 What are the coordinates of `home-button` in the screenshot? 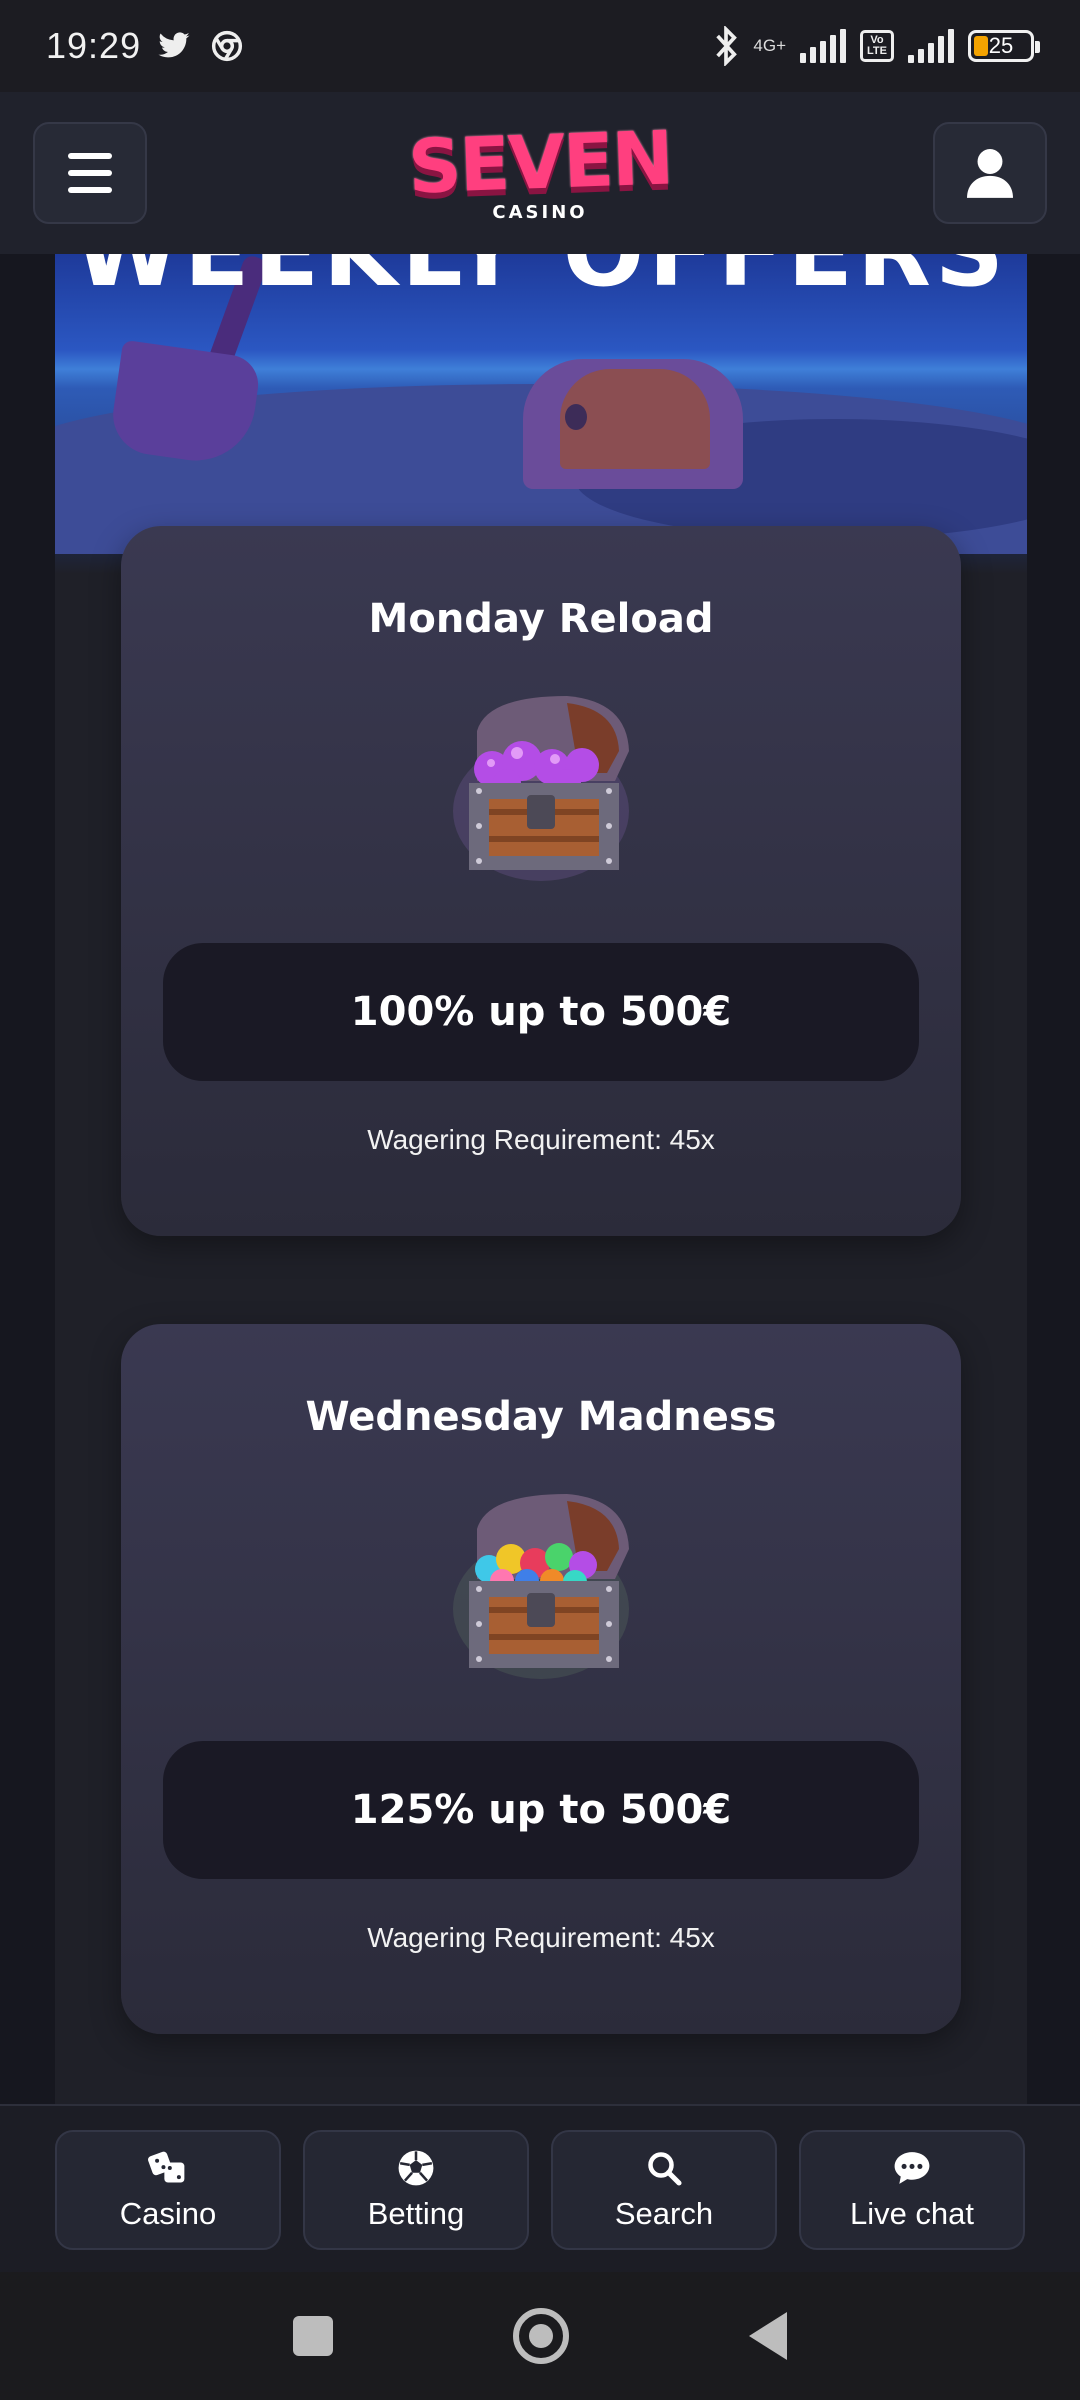 It's located at (541, 2336).